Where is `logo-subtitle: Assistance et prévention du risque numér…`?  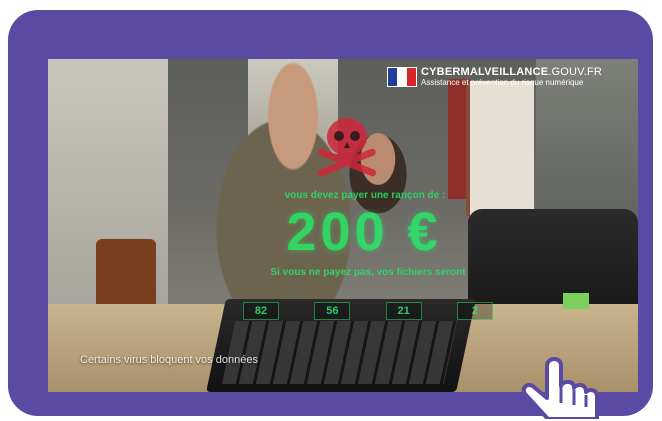
logo-subtitle: Assistance et prévention du risque numér… is located at coordinates (502, 82).